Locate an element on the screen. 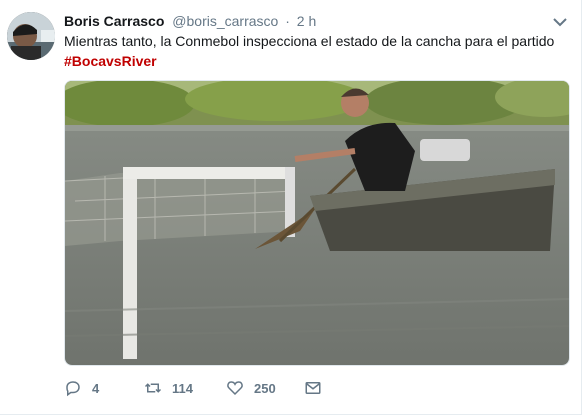  tweet-timestamp: 2 h is located at coordinates (306, 21).